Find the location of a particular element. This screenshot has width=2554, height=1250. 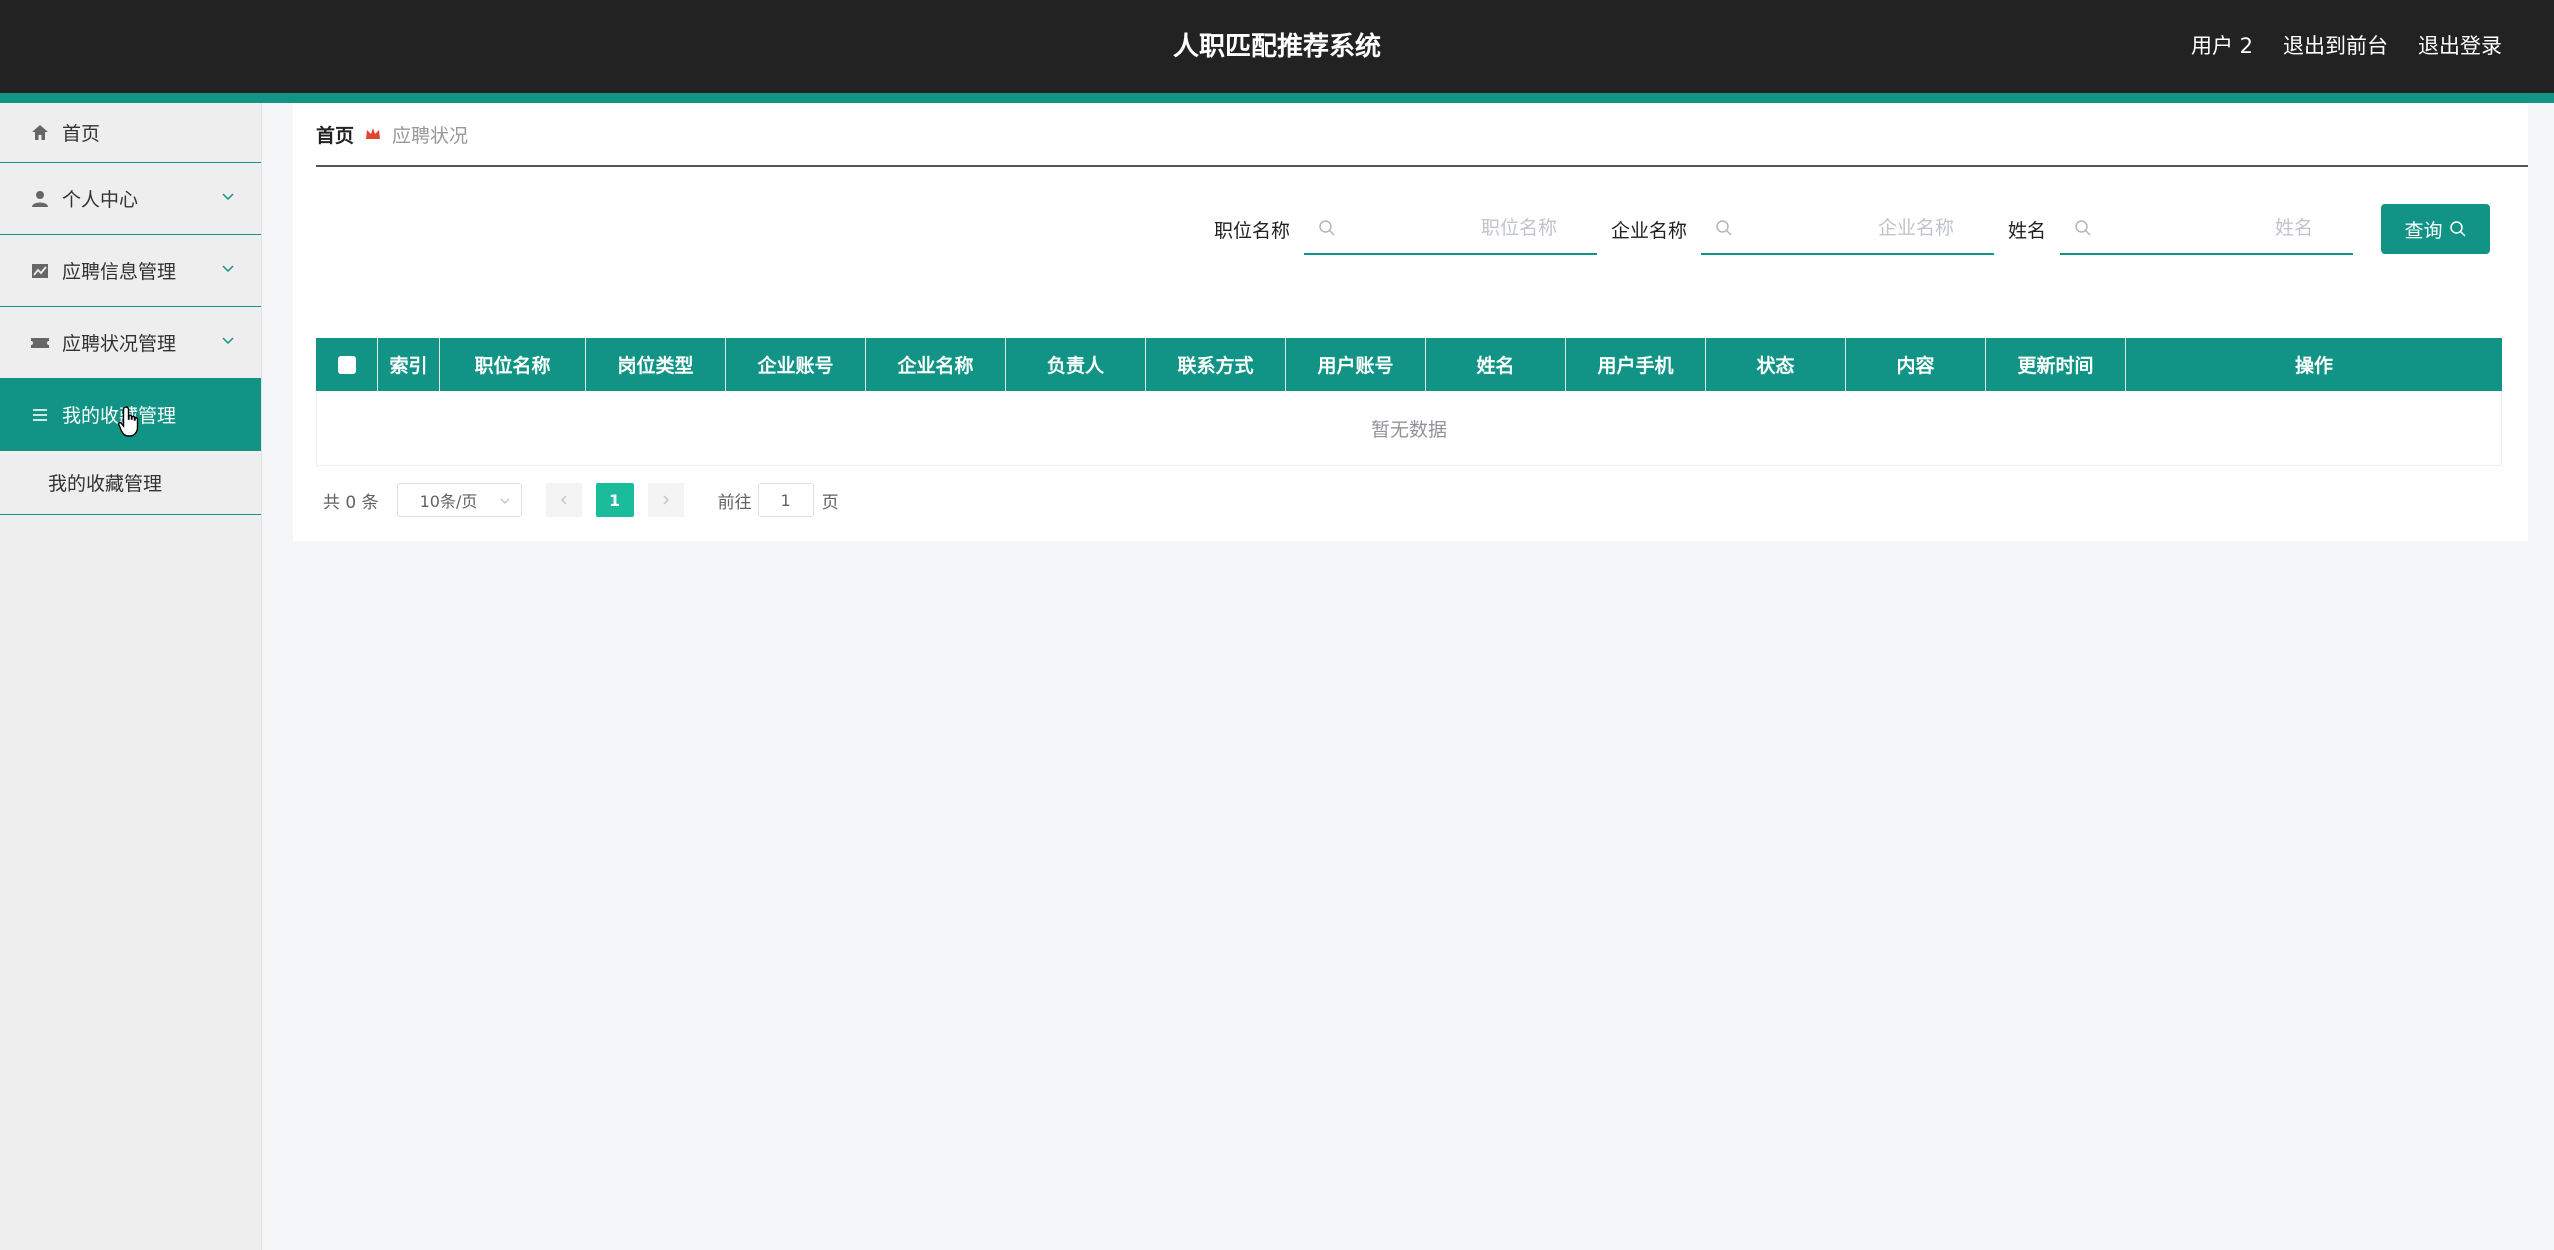

home-icon is located at coordinates (40, 132).